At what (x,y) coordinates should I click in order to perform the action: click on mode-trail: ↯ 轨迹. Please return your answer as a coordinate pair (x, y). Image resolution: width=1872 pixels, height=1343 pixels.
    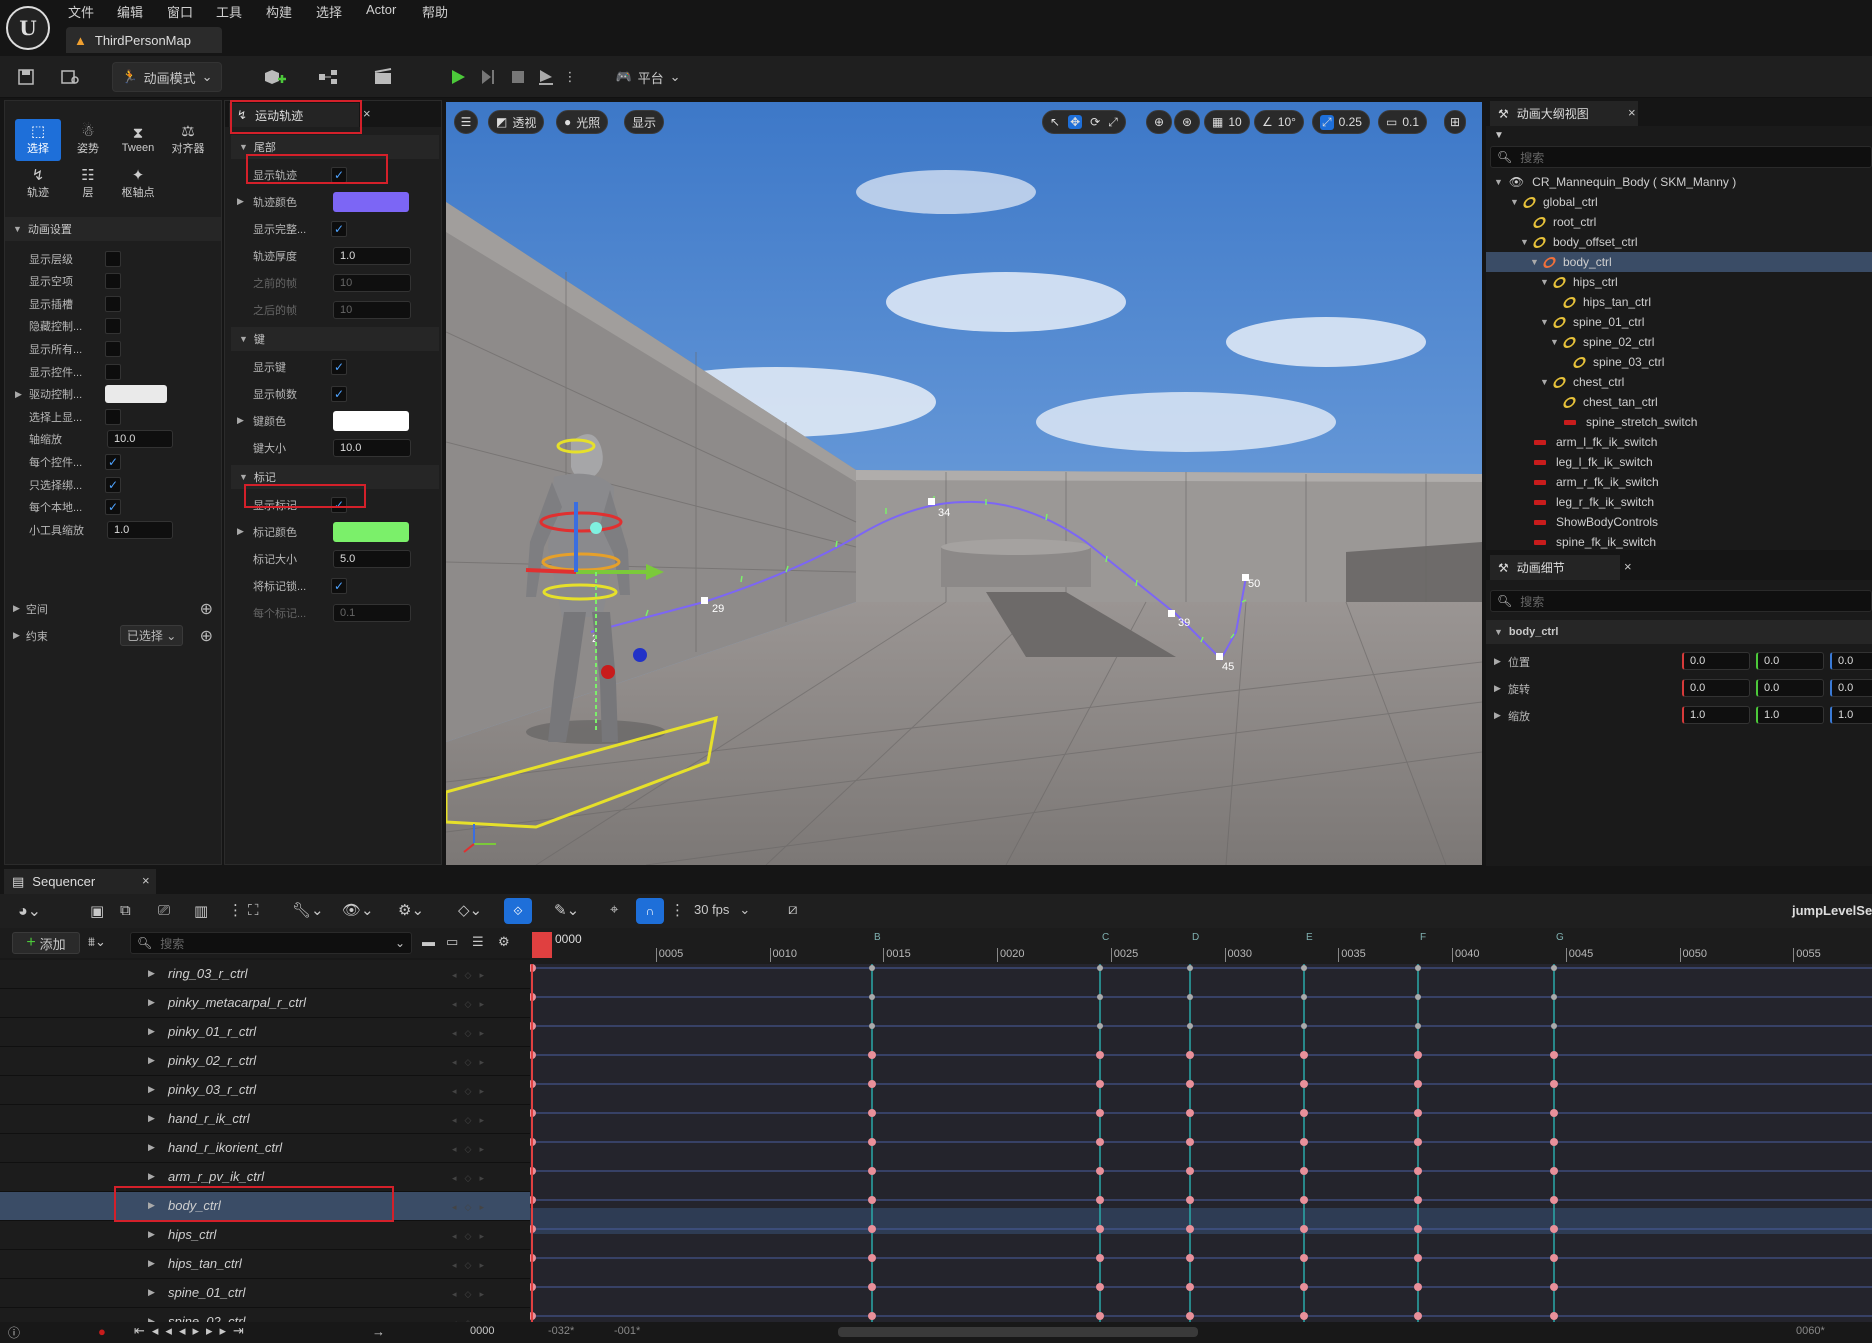
    Looking at the image, I should click on (38, 184).